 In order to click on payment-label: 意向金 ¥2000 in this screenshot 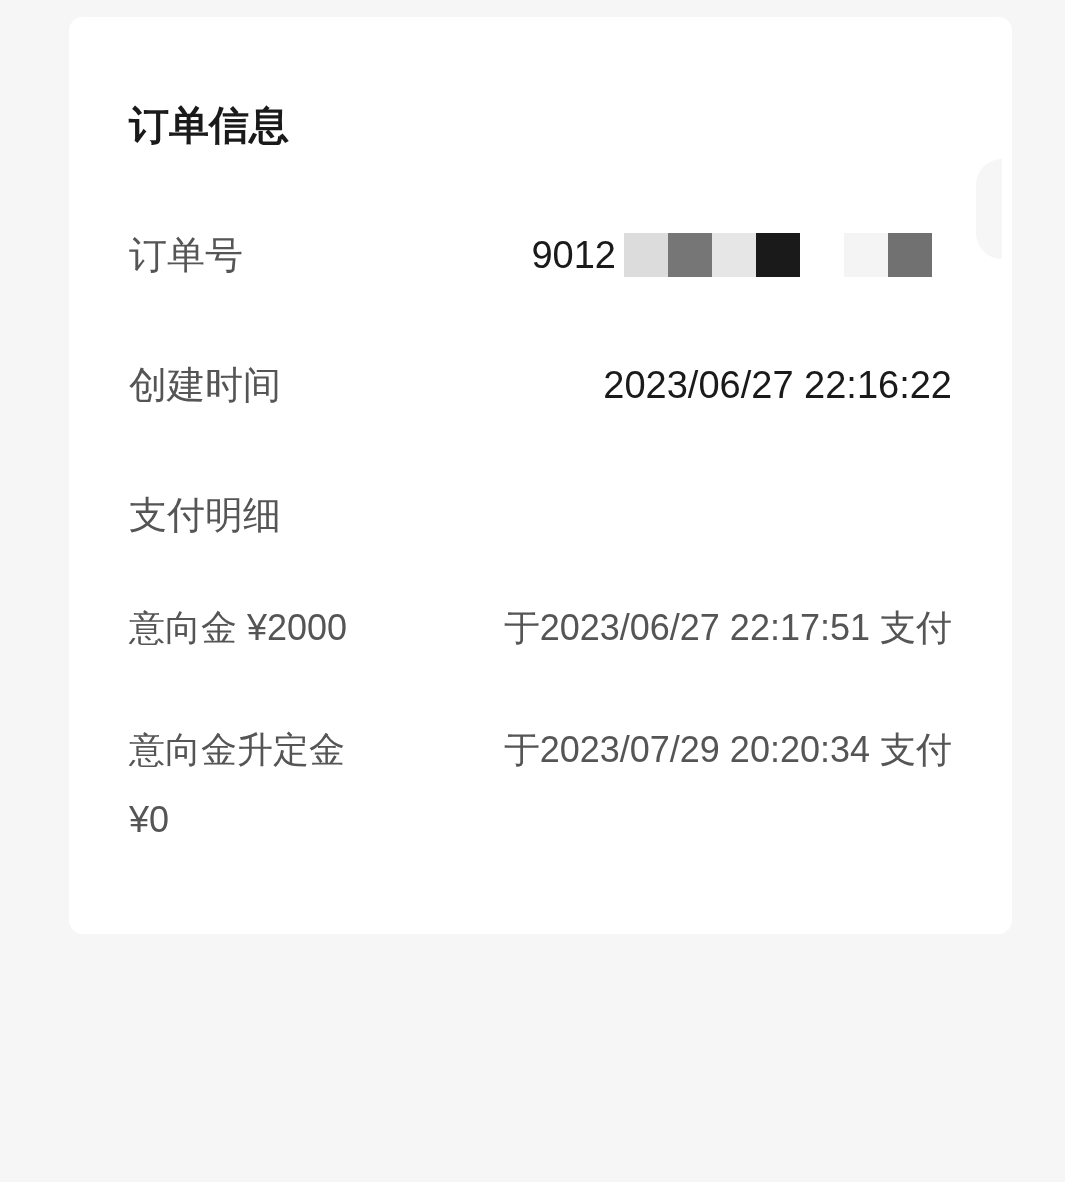, I will do `click(239, 628)`.